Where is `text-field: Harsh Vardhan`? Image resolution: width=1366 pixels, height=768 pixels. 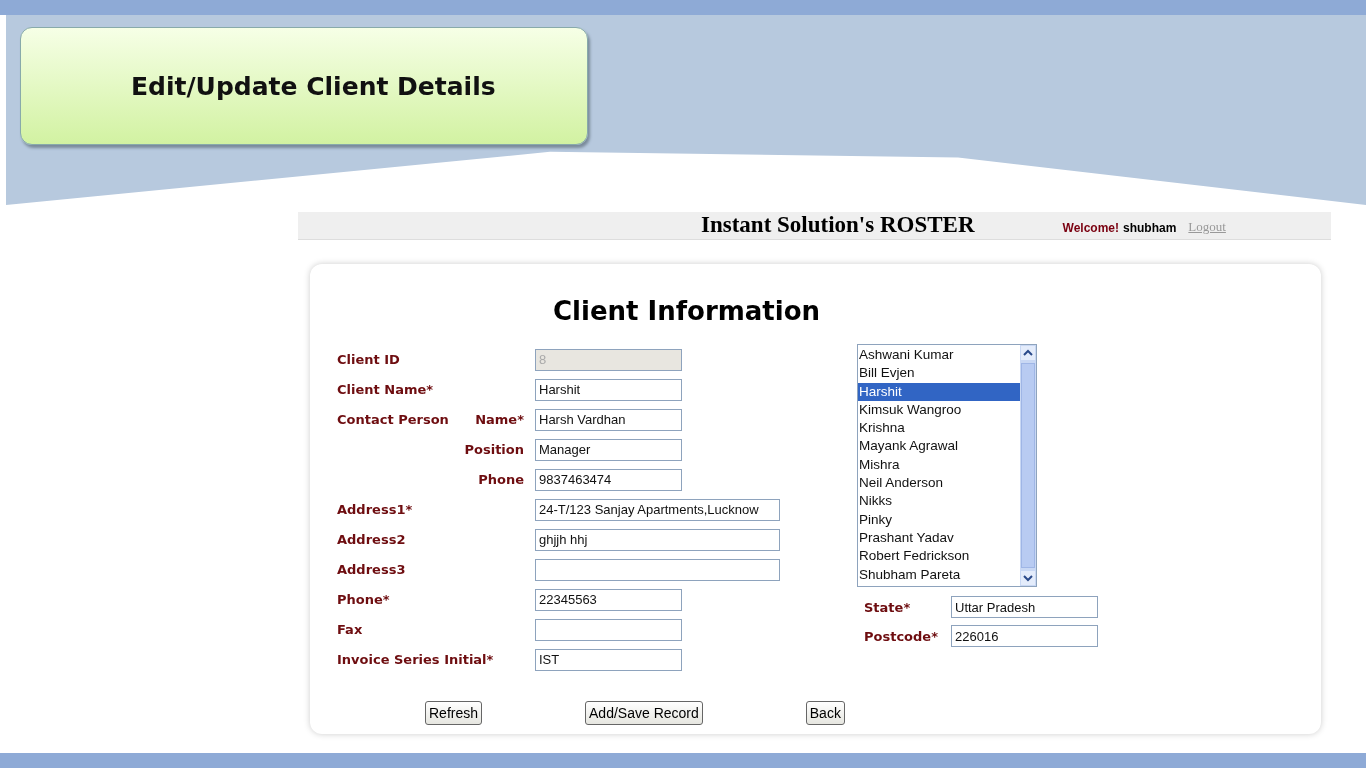
text-field: Harsh Vardhan is located at coordinates (608, 419).